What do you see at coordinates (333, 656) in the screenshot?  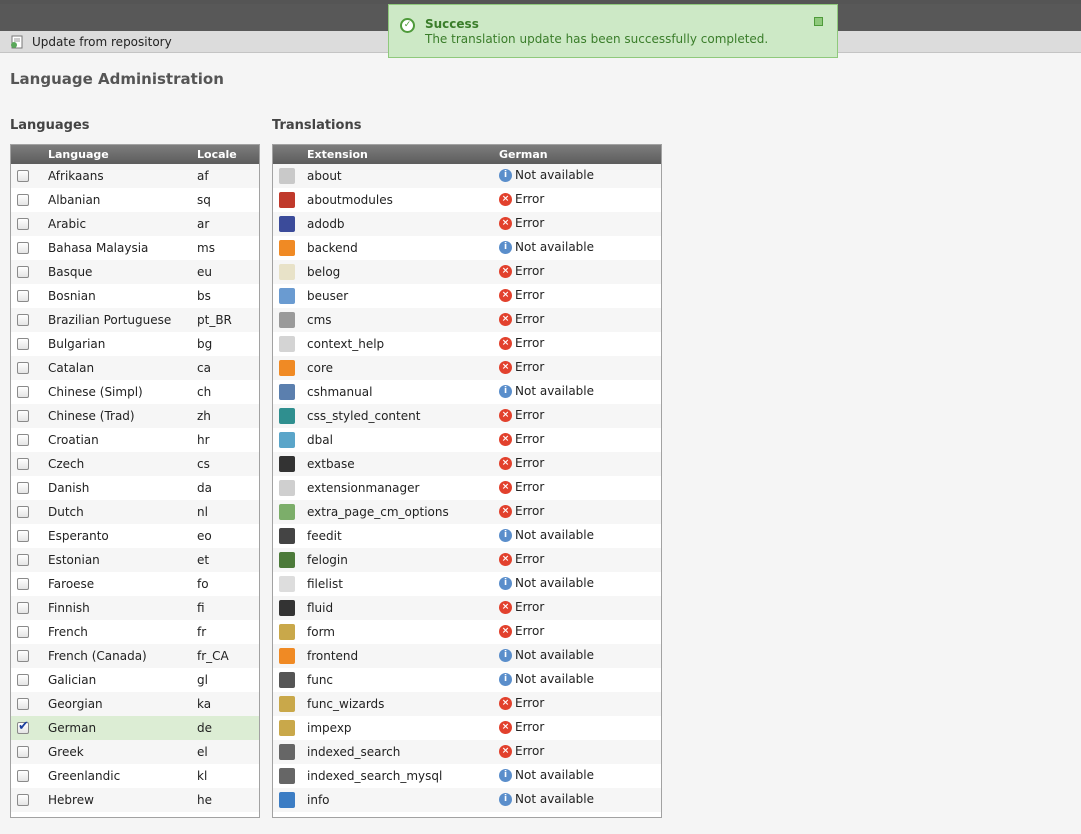 I see `extension-name: frontend` at bounding box center [333, 656].